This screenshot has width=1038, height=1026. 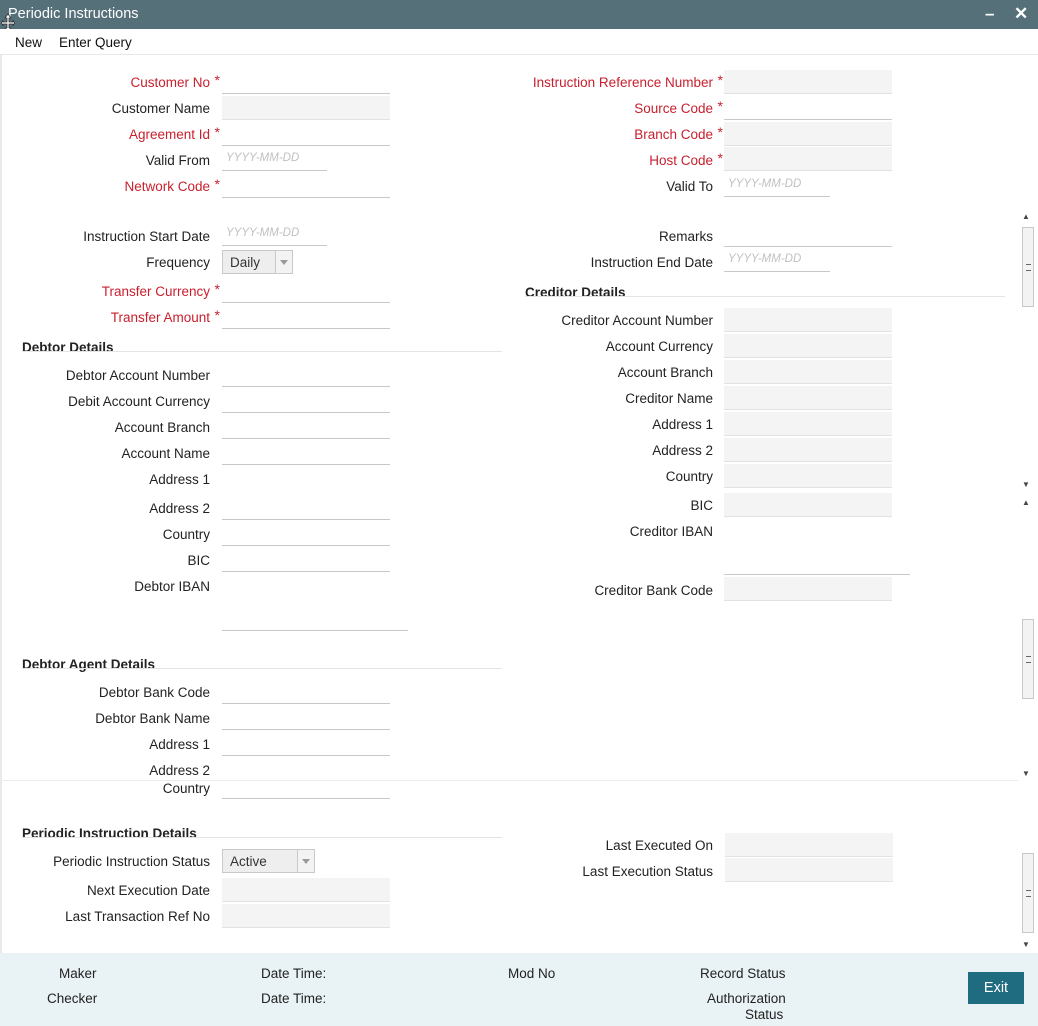 I want to click on creditor-name-label: Creditor Name, so click(x=669, y=398).